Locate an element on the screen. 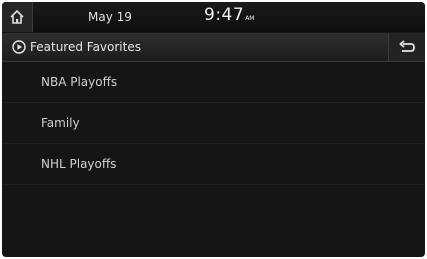 The image size is (427, 259). play-circle-icon is located at coordinates (19, 47).